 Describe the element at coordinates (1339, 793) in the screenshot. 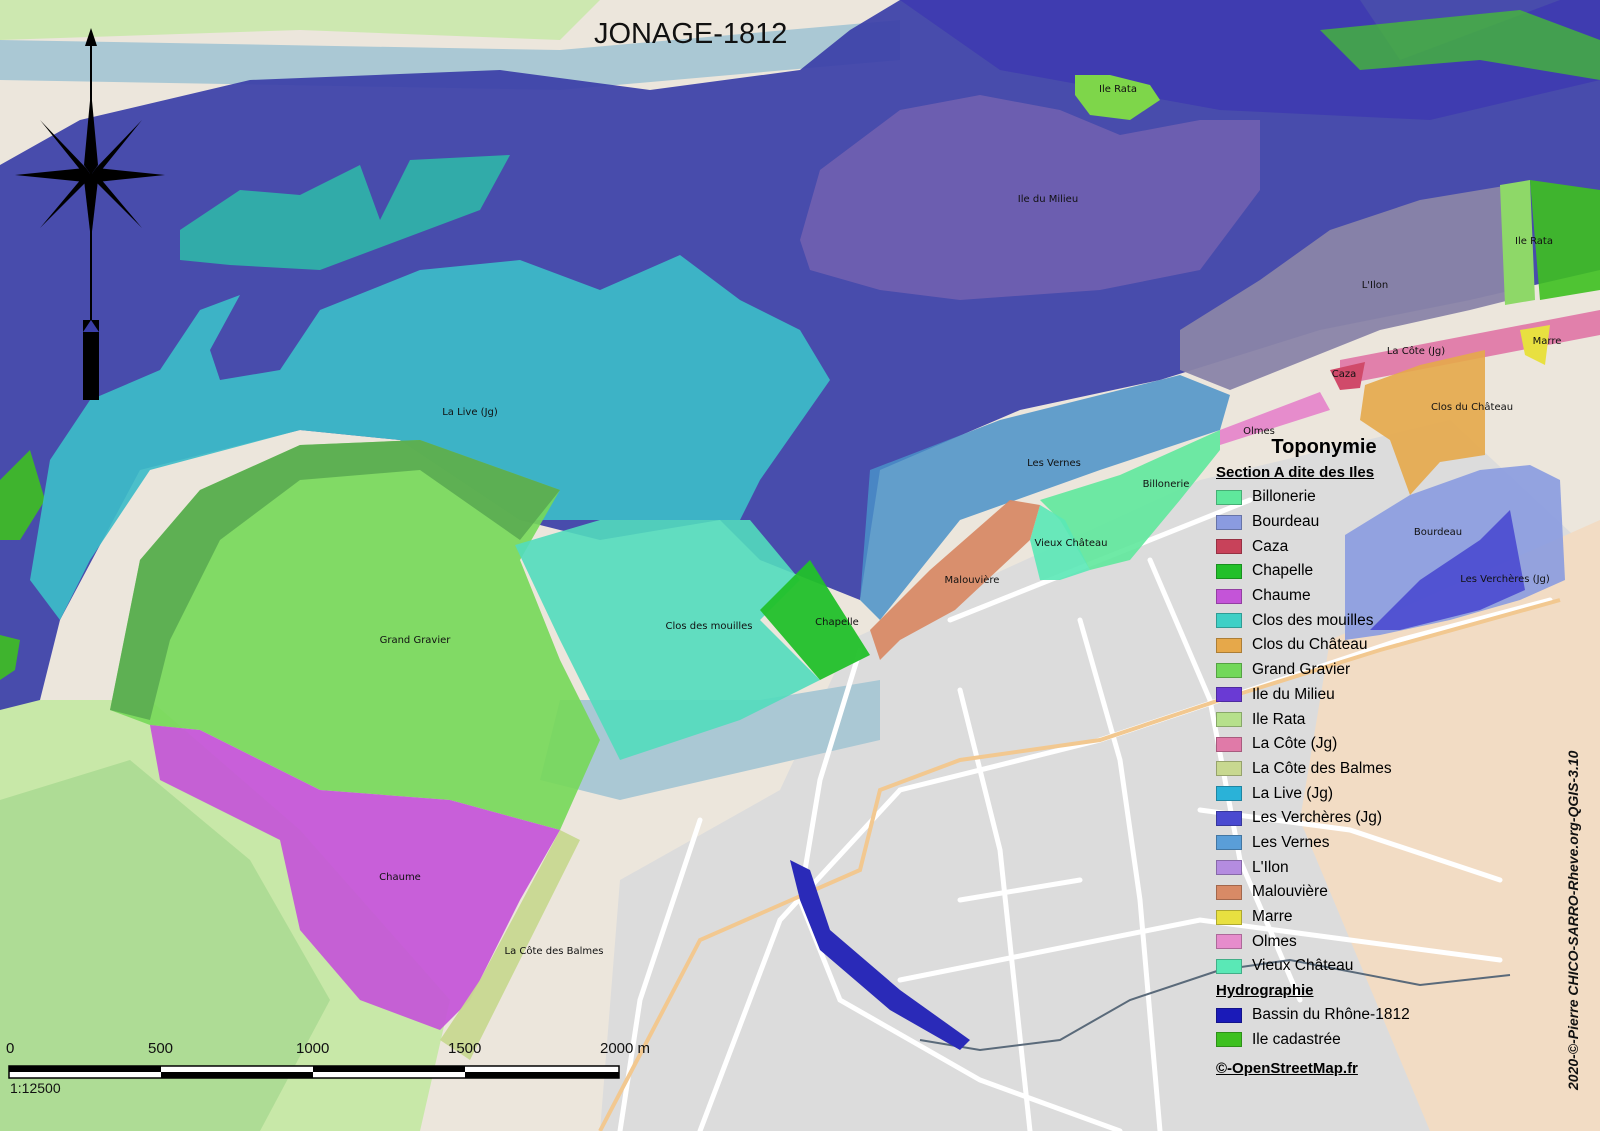

I see `legend-item: La Live (Jg)` at that location.